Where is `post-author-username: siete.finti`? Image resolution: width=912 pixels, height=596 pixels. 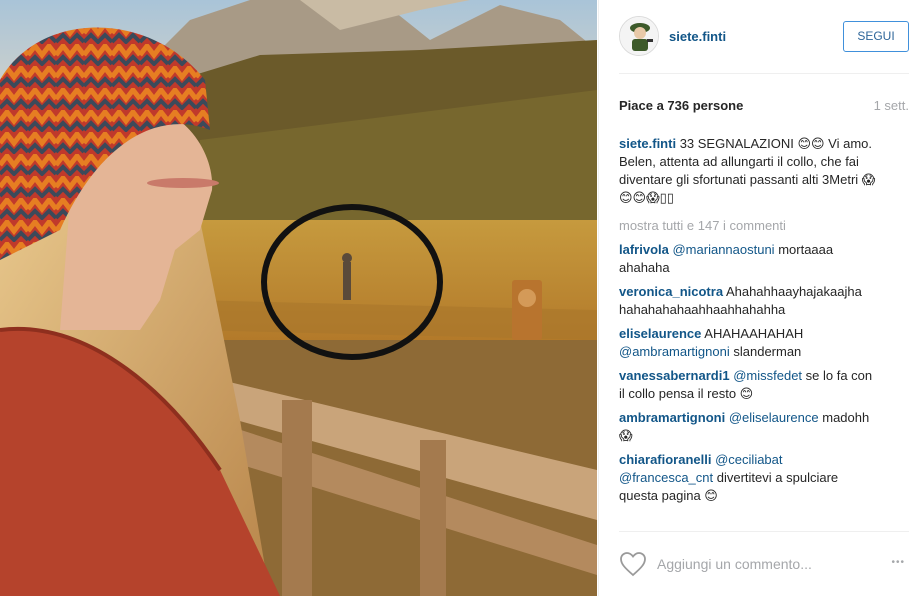 post-author-username: siete.finti is located at coordinates (697, 36).